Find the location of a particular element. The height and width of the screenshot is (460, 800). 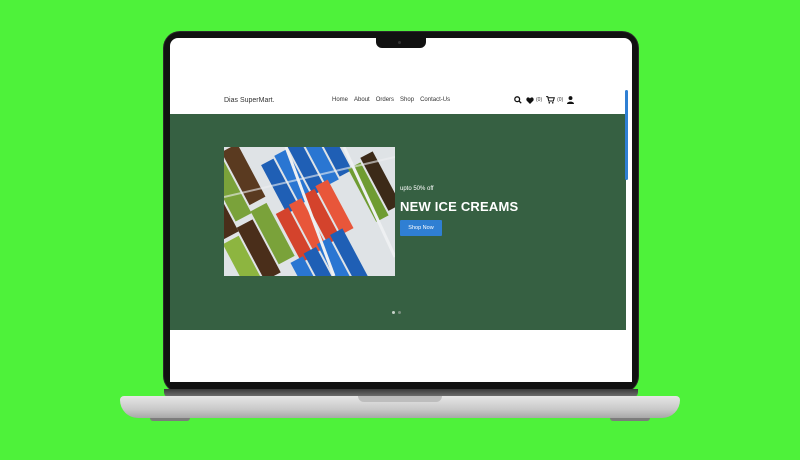

user-icon is located at coordinates (571, 100).